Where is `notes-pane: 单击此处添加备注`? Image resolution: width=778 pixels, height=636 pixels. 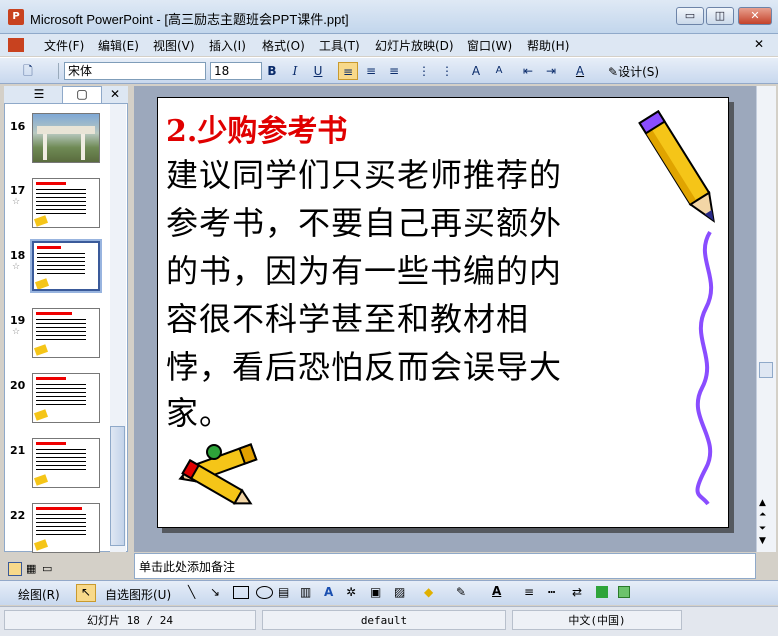
notes-pane: 单击此处添加备注 is located at coordinates (445, 566).